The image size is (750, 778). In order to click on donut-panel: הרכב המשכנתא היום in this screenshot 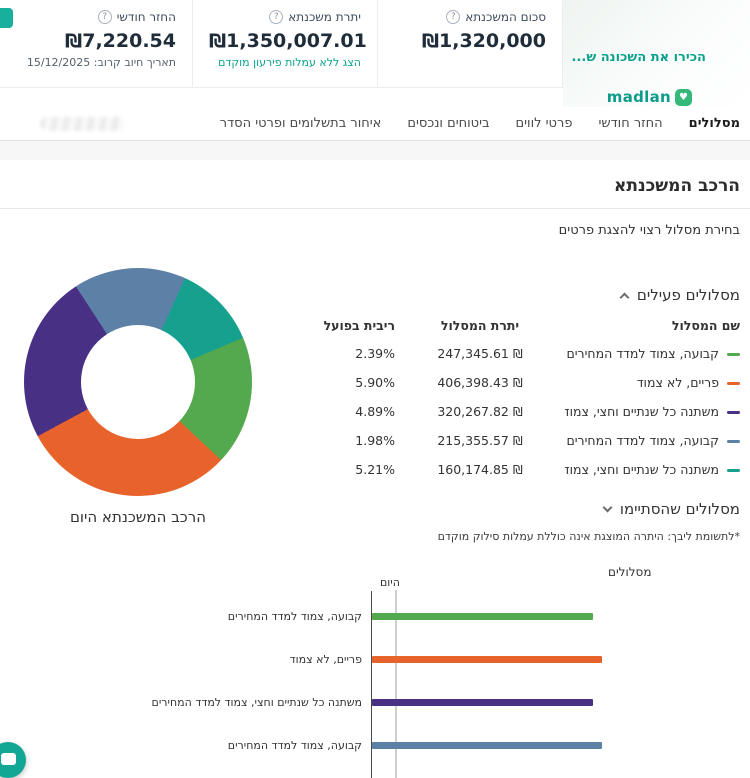, I will do `click(155, 393)`.